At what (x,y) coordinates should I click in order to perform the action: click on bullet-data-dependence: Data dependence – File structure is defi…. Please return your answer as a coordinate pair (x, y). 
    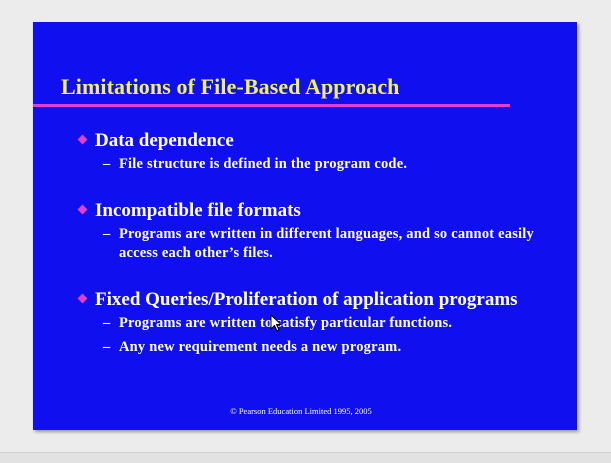
    Looking at the image, I should click on (312, 151).